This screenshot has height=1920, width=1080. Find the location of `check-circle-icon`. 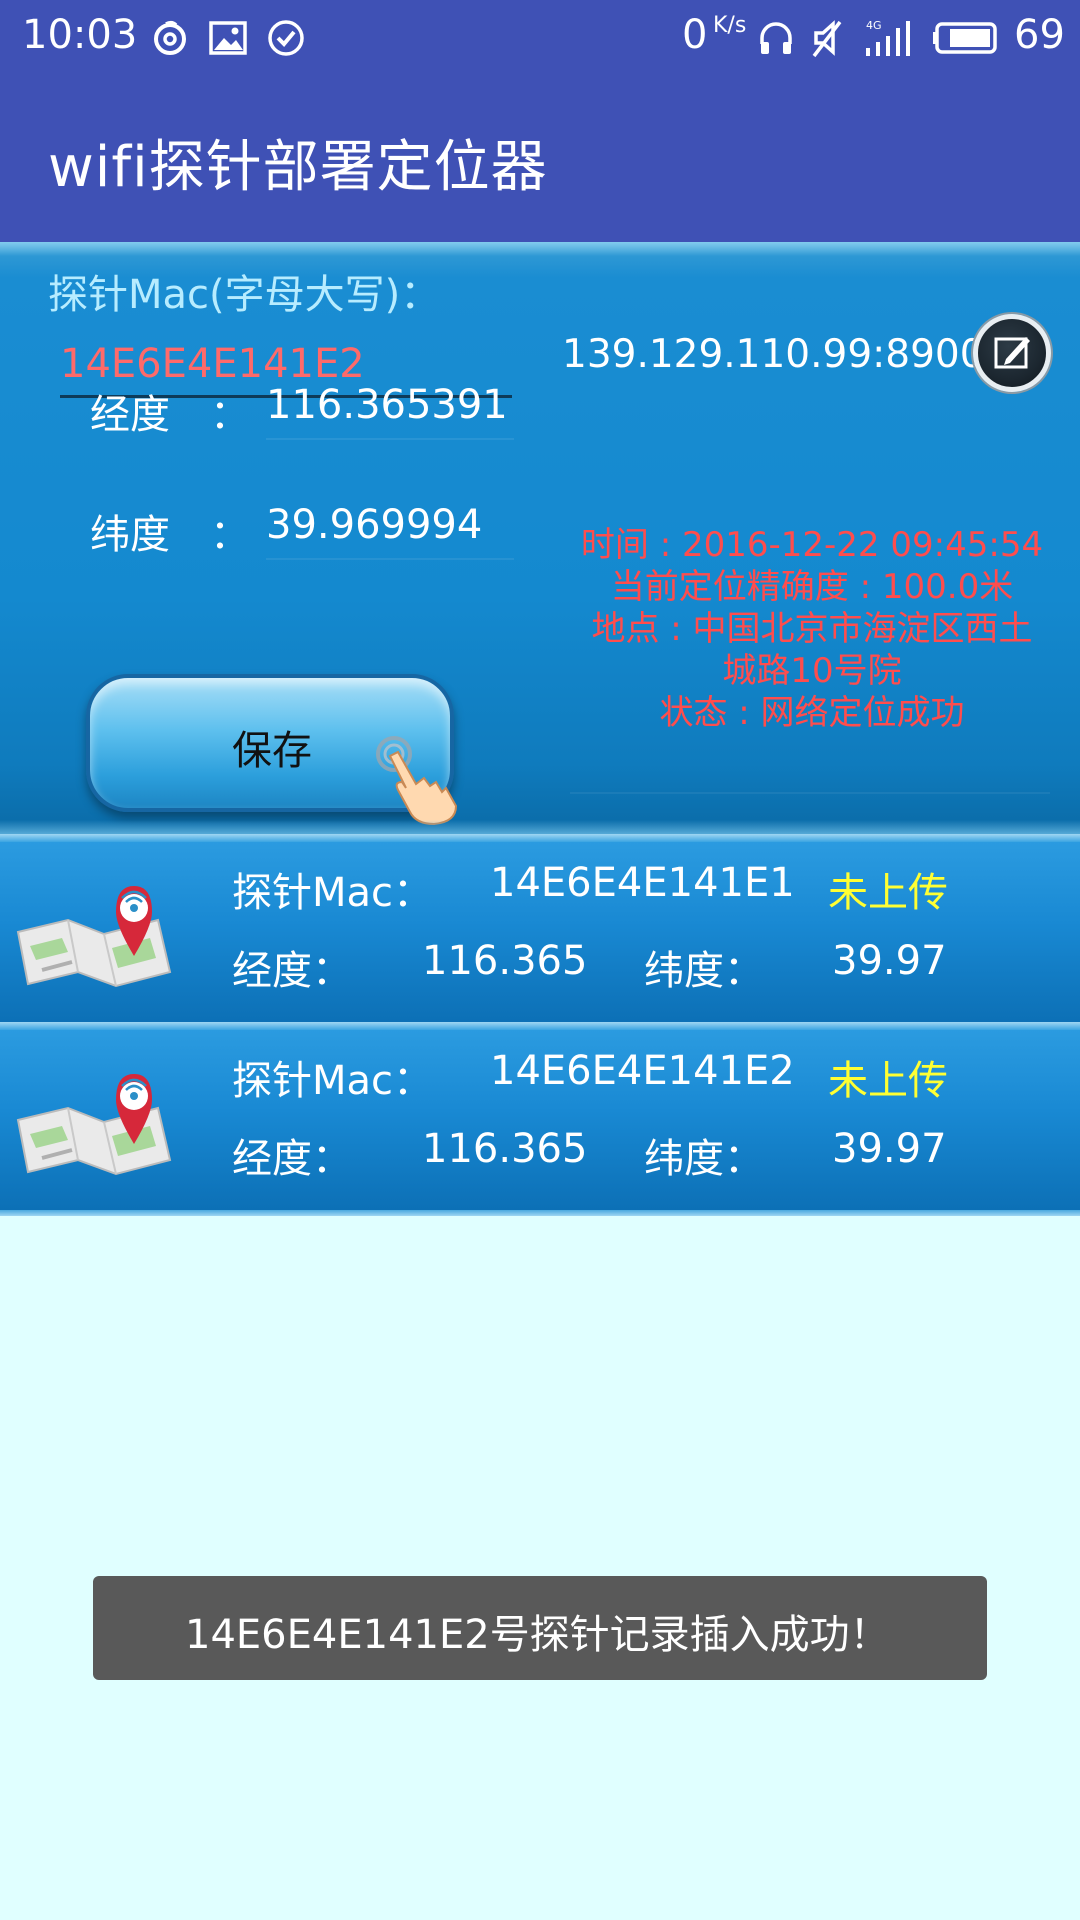

check-circle-icon is located at coordinates (286, 38).